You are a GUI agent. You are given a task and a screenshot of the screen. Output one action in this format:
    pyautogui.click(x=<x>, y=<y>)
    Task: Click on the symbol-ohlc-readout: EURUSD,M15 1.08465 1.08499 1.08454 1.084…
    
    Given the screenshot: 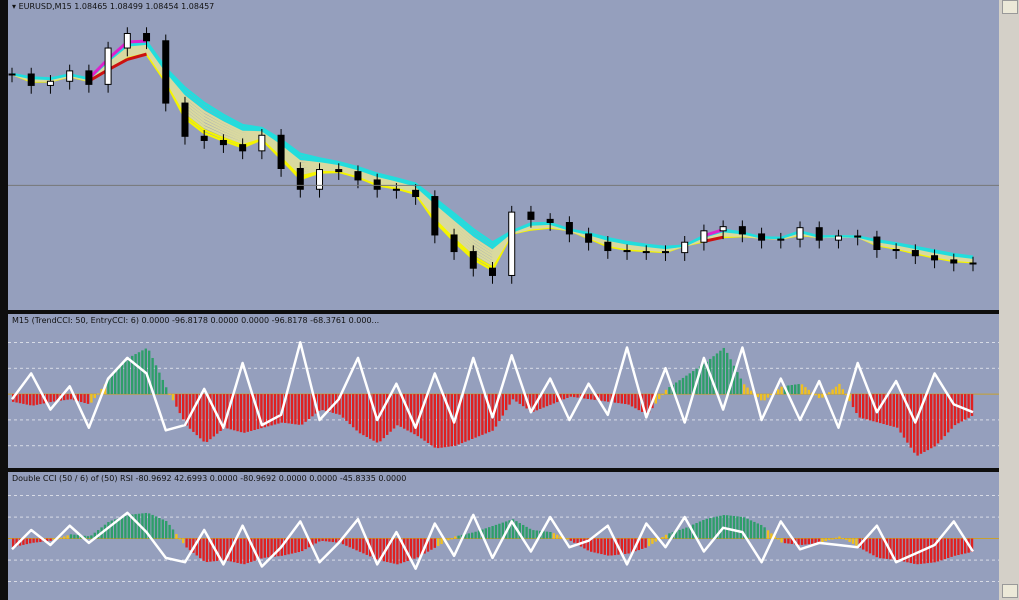 What is the action you would take?
    pyautogui.click(x=116, y=6)
    